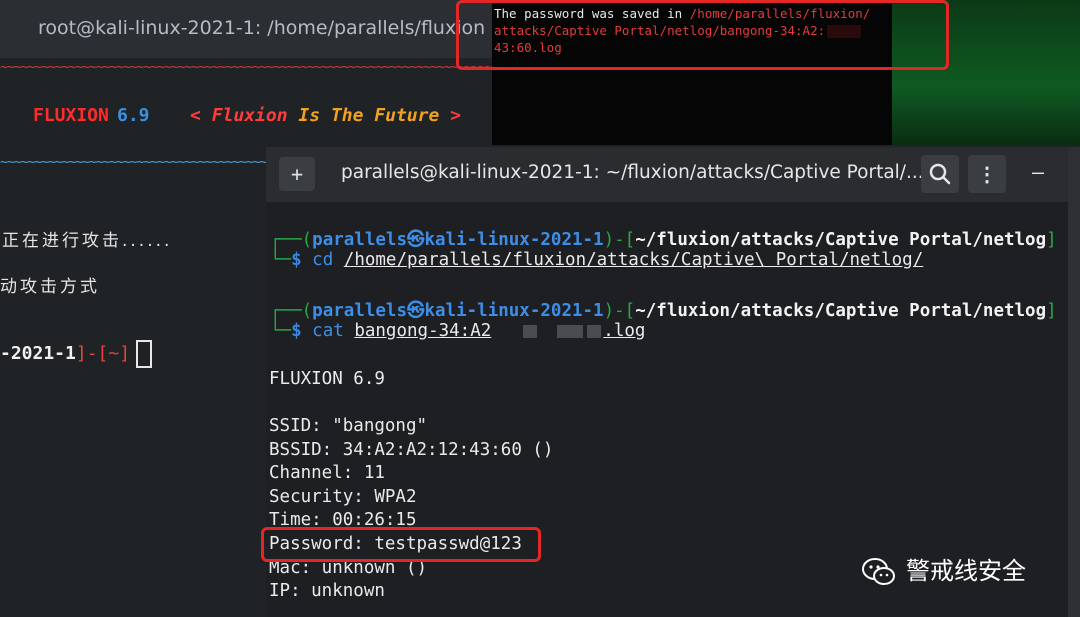 Image resolution: width=1080 pixels, height=617 pixels. I want to click on command-name: cd, so click(323, 260).